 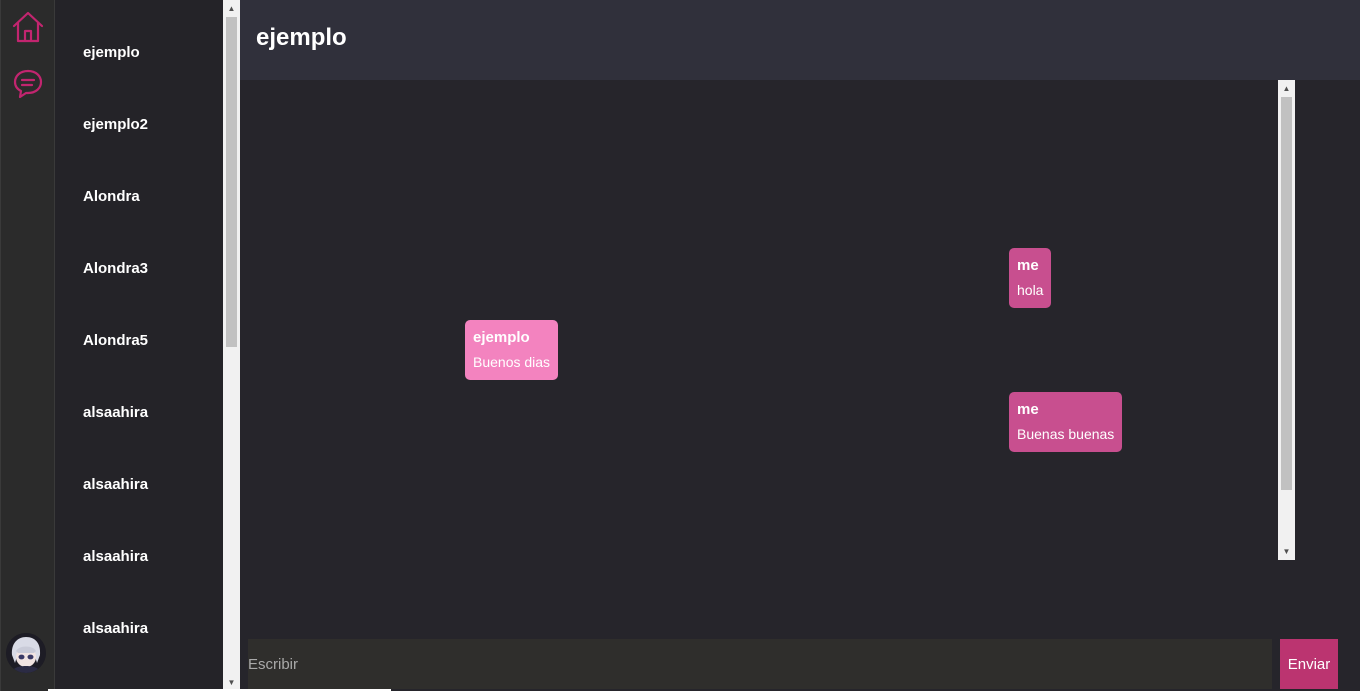 I want to click on chat-title: ejemplo, so click(x=301, y=37).